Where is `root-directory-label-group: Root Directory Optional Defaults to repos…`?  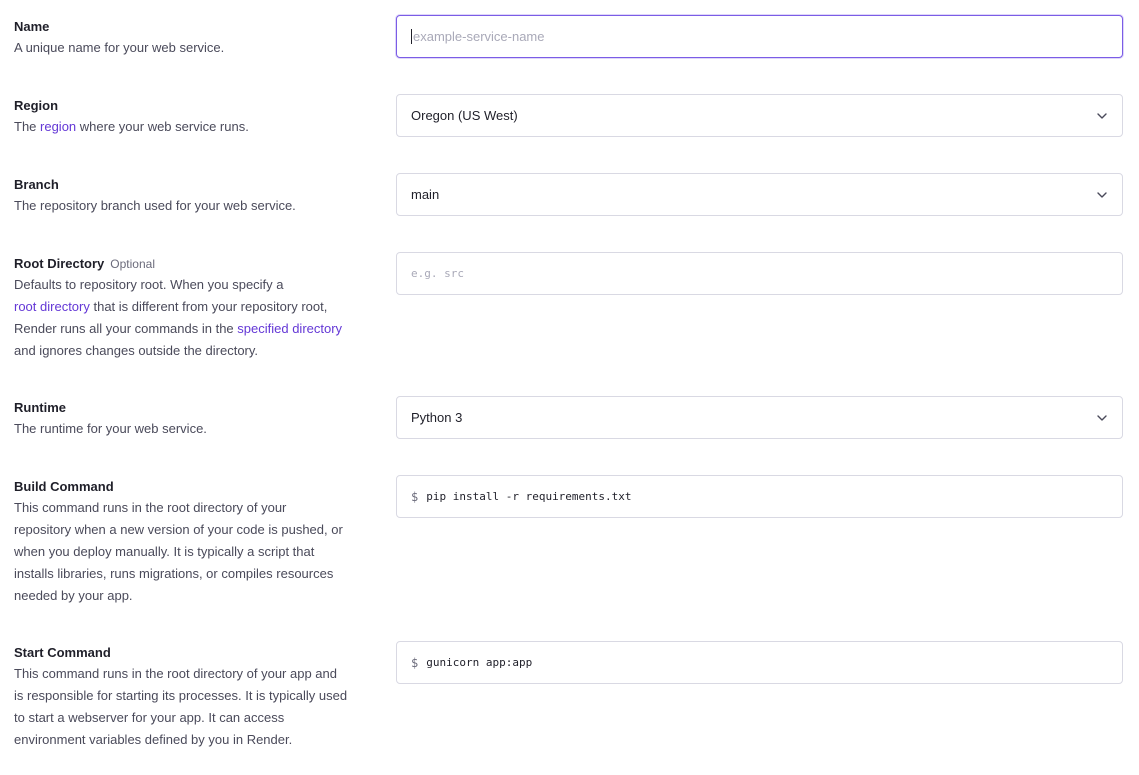 root-directory-label-group: Root Directory Optional Defaults to repos… is located at coordinates (189, 308).